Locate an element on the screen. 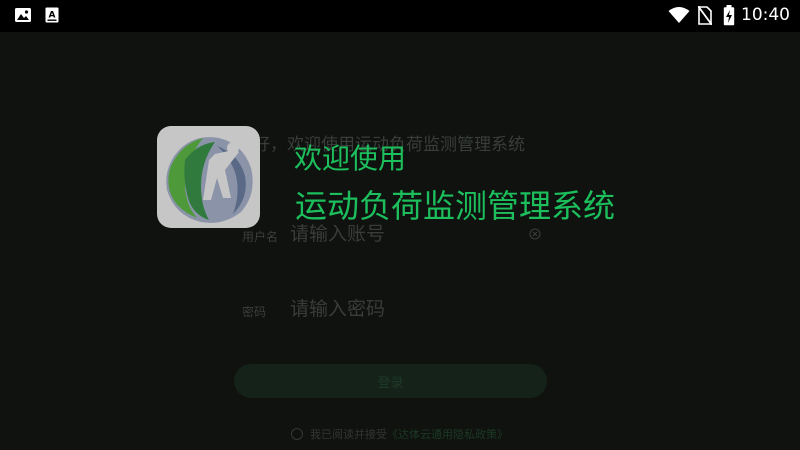 This screenshot has height=450, width=800. battery-charging-icon is located at coordinates (729, 17).